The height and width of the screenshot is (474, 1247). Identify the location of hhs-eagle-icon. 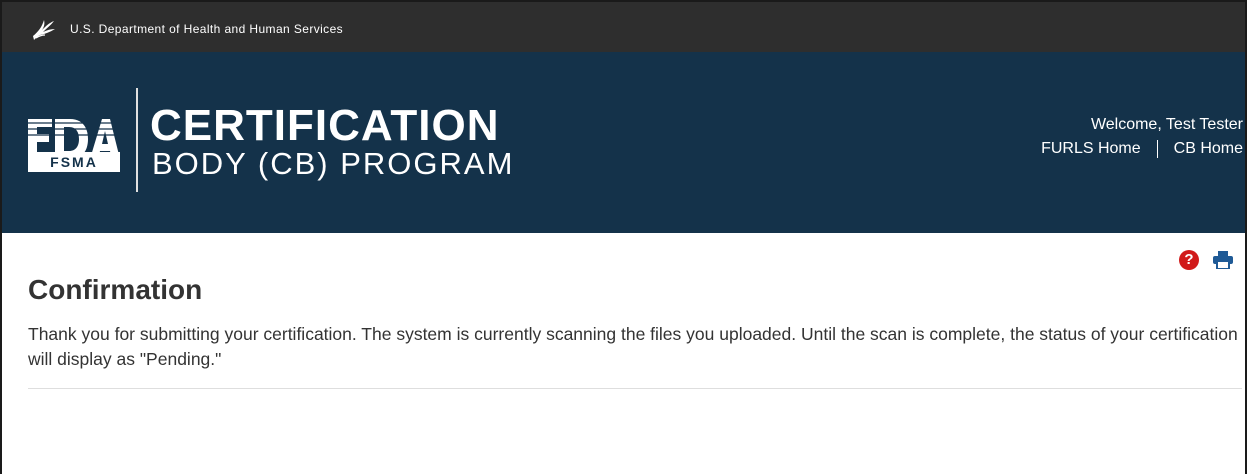
(44, 28).